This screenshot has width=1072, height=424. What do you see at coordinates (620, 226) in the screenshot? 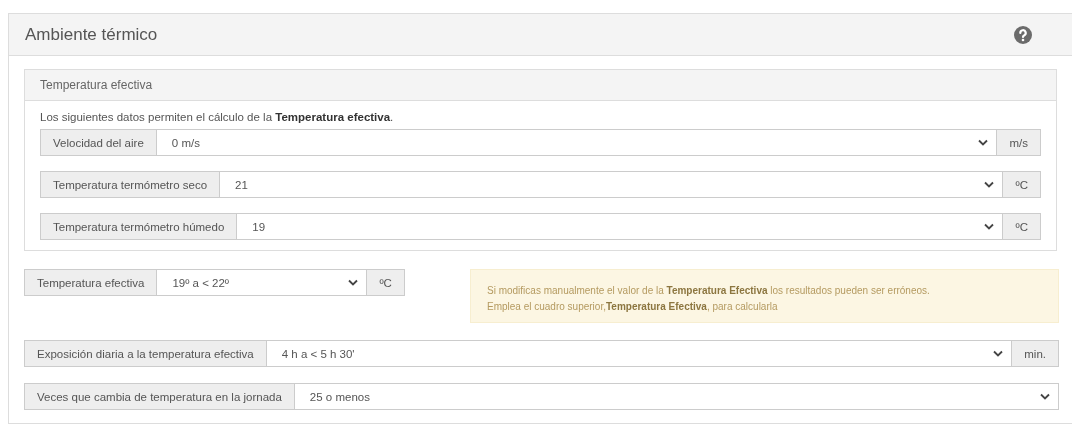
I see `select-field: 19` at bounding box center [620, 226].